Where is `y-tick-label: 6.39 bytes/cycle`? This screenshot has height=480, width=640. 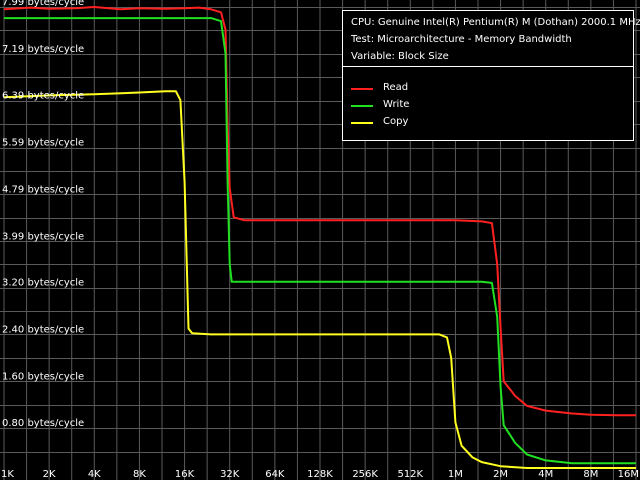 y-tick-label: 6.39 bytes/cycle is located at coordinates (43, 96).